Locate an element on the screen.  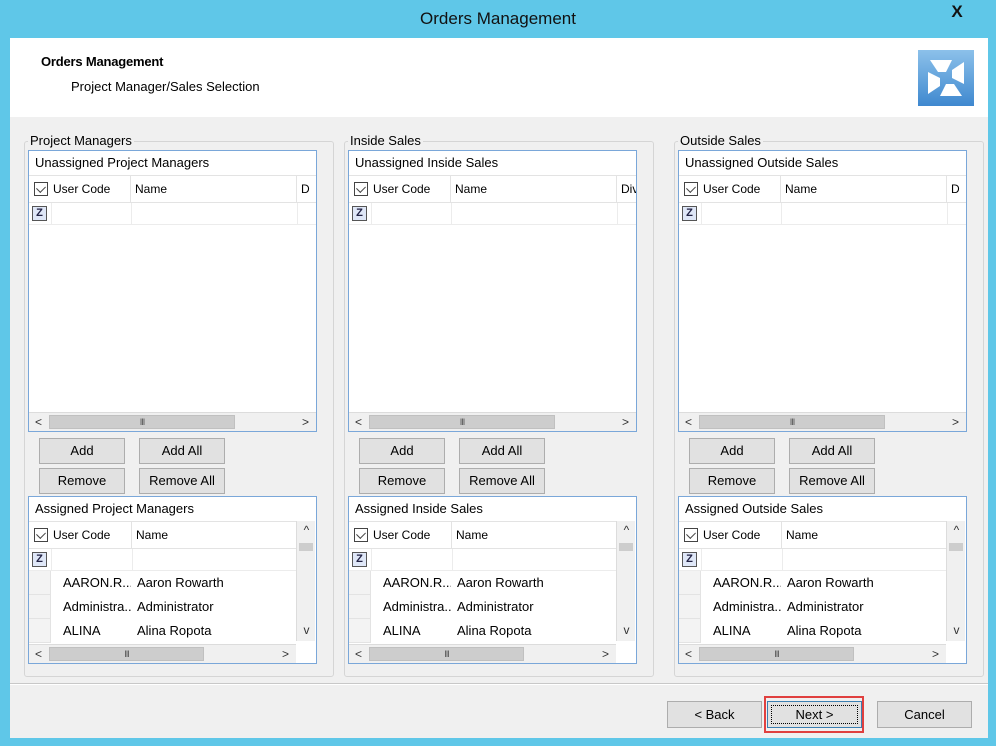
back-button: < Back is located at coordinates (714, 714).